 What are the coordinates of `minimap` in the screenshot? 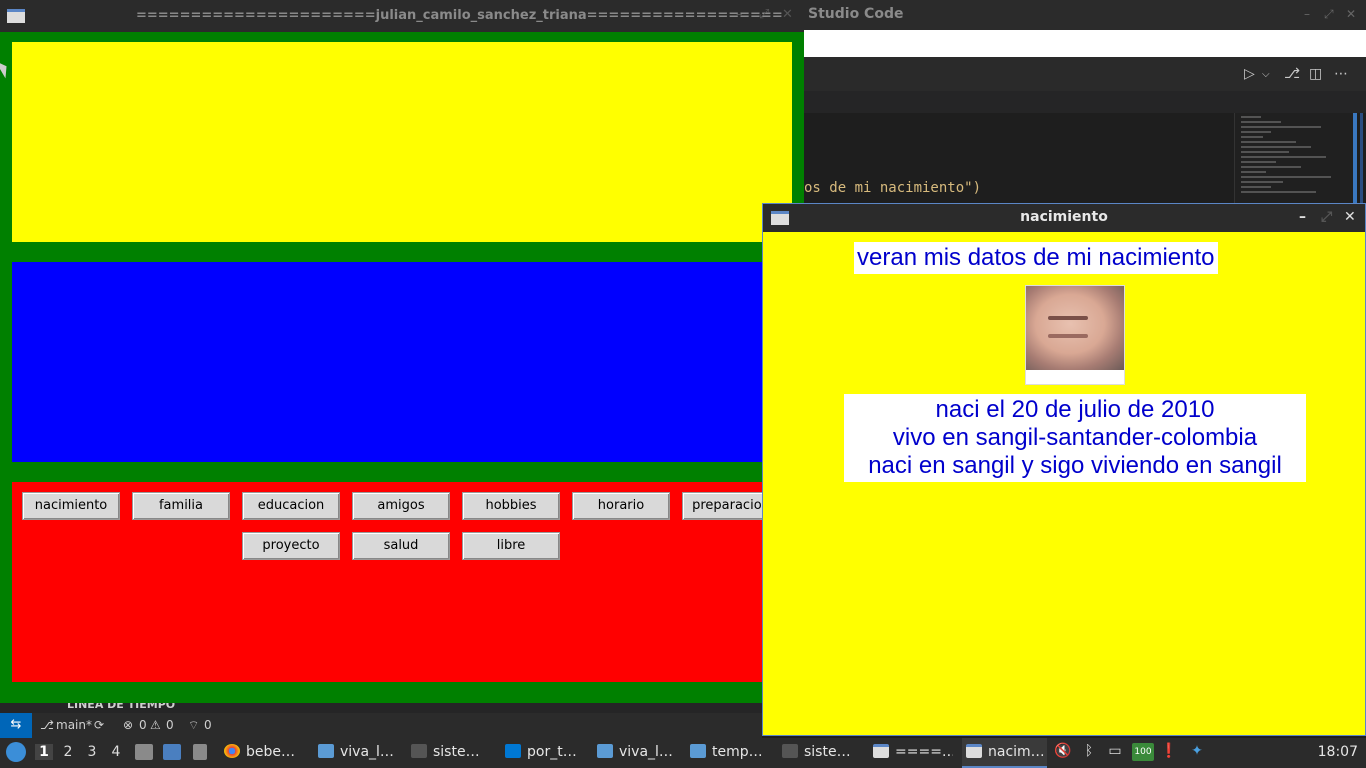 It's located at (1294, 160).